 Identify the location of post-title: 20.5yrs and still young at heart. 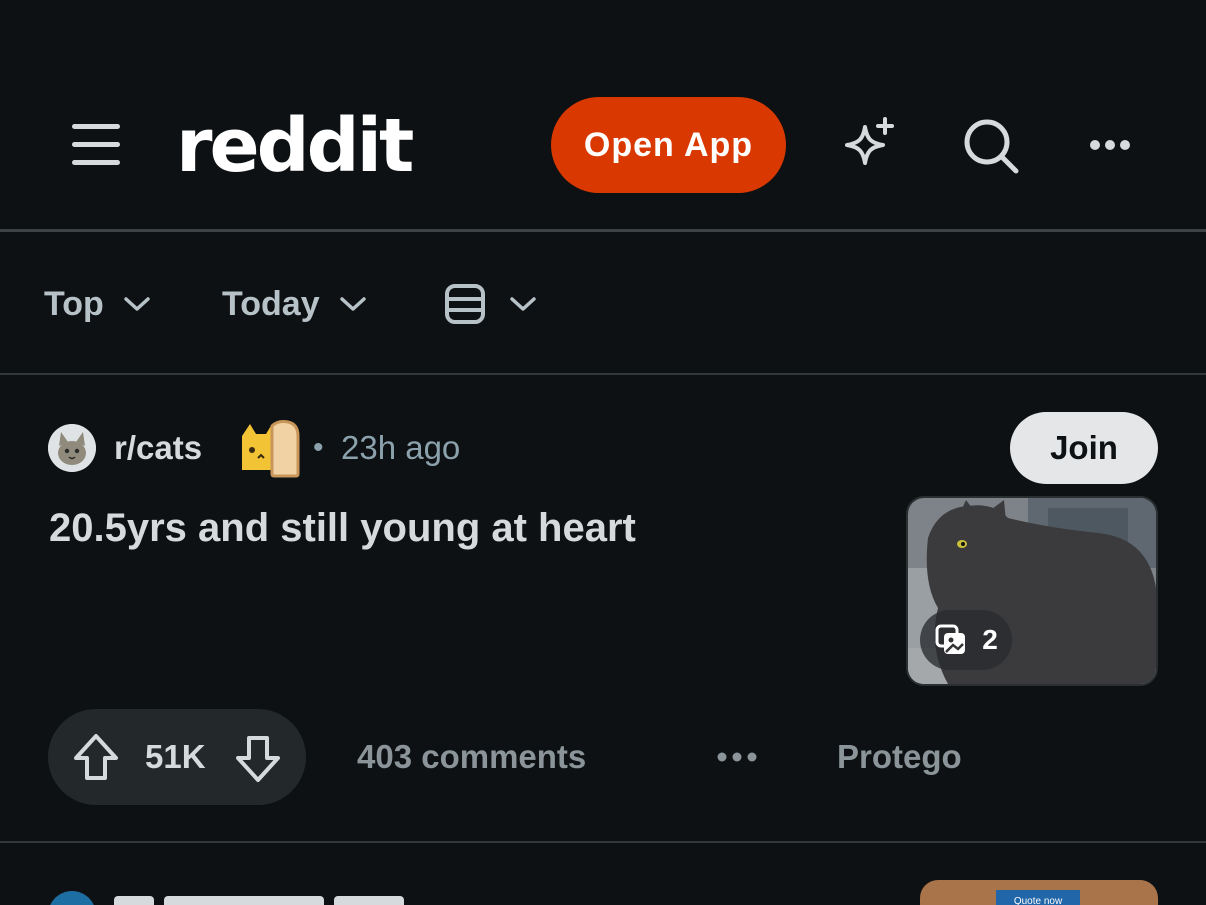
(342, 528).